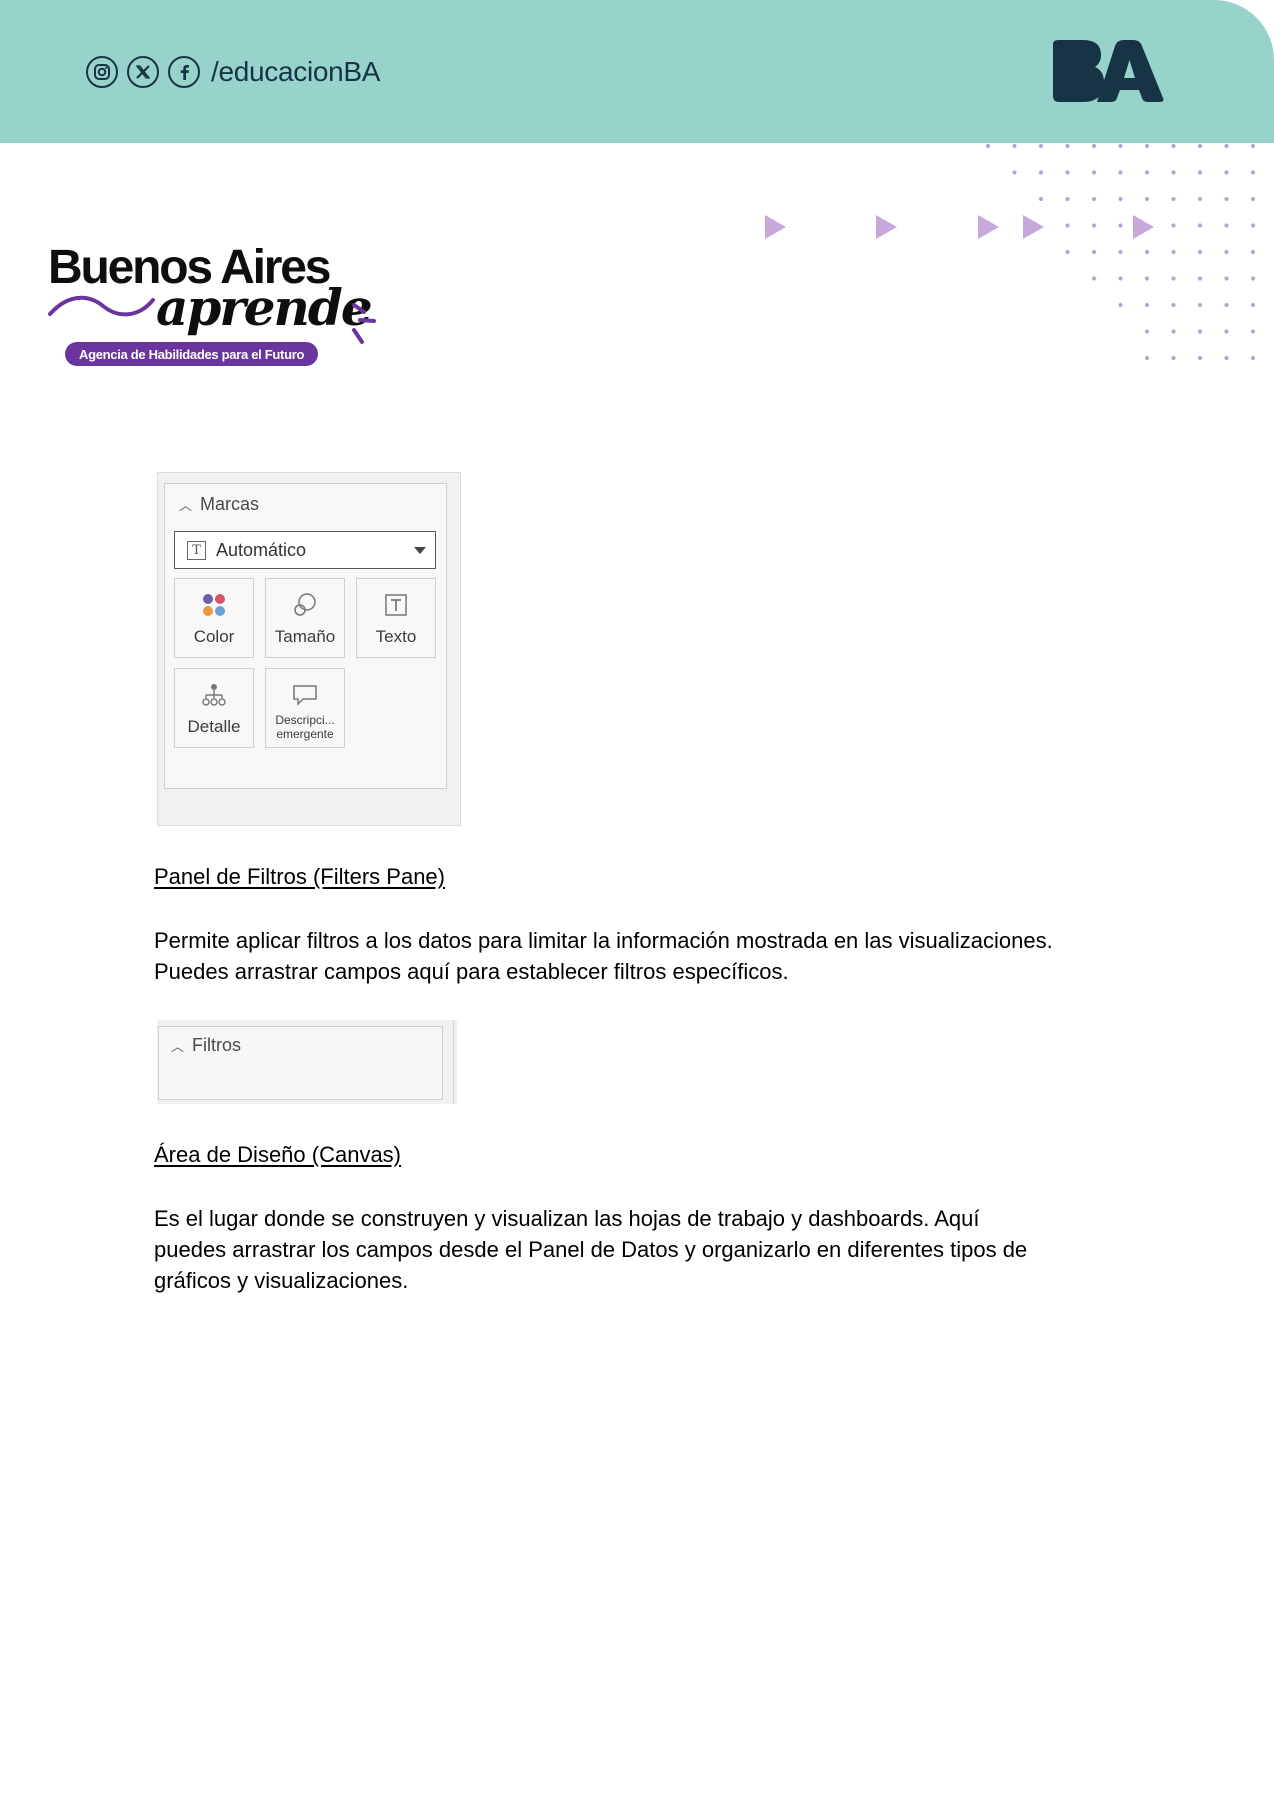 This screenshot has height=1800, width=1274. What do you see at coordinates (206, 1045) in the screenshot?
I see `filtros-title: ︿ Filtros` at bounding box center [206, 1045].